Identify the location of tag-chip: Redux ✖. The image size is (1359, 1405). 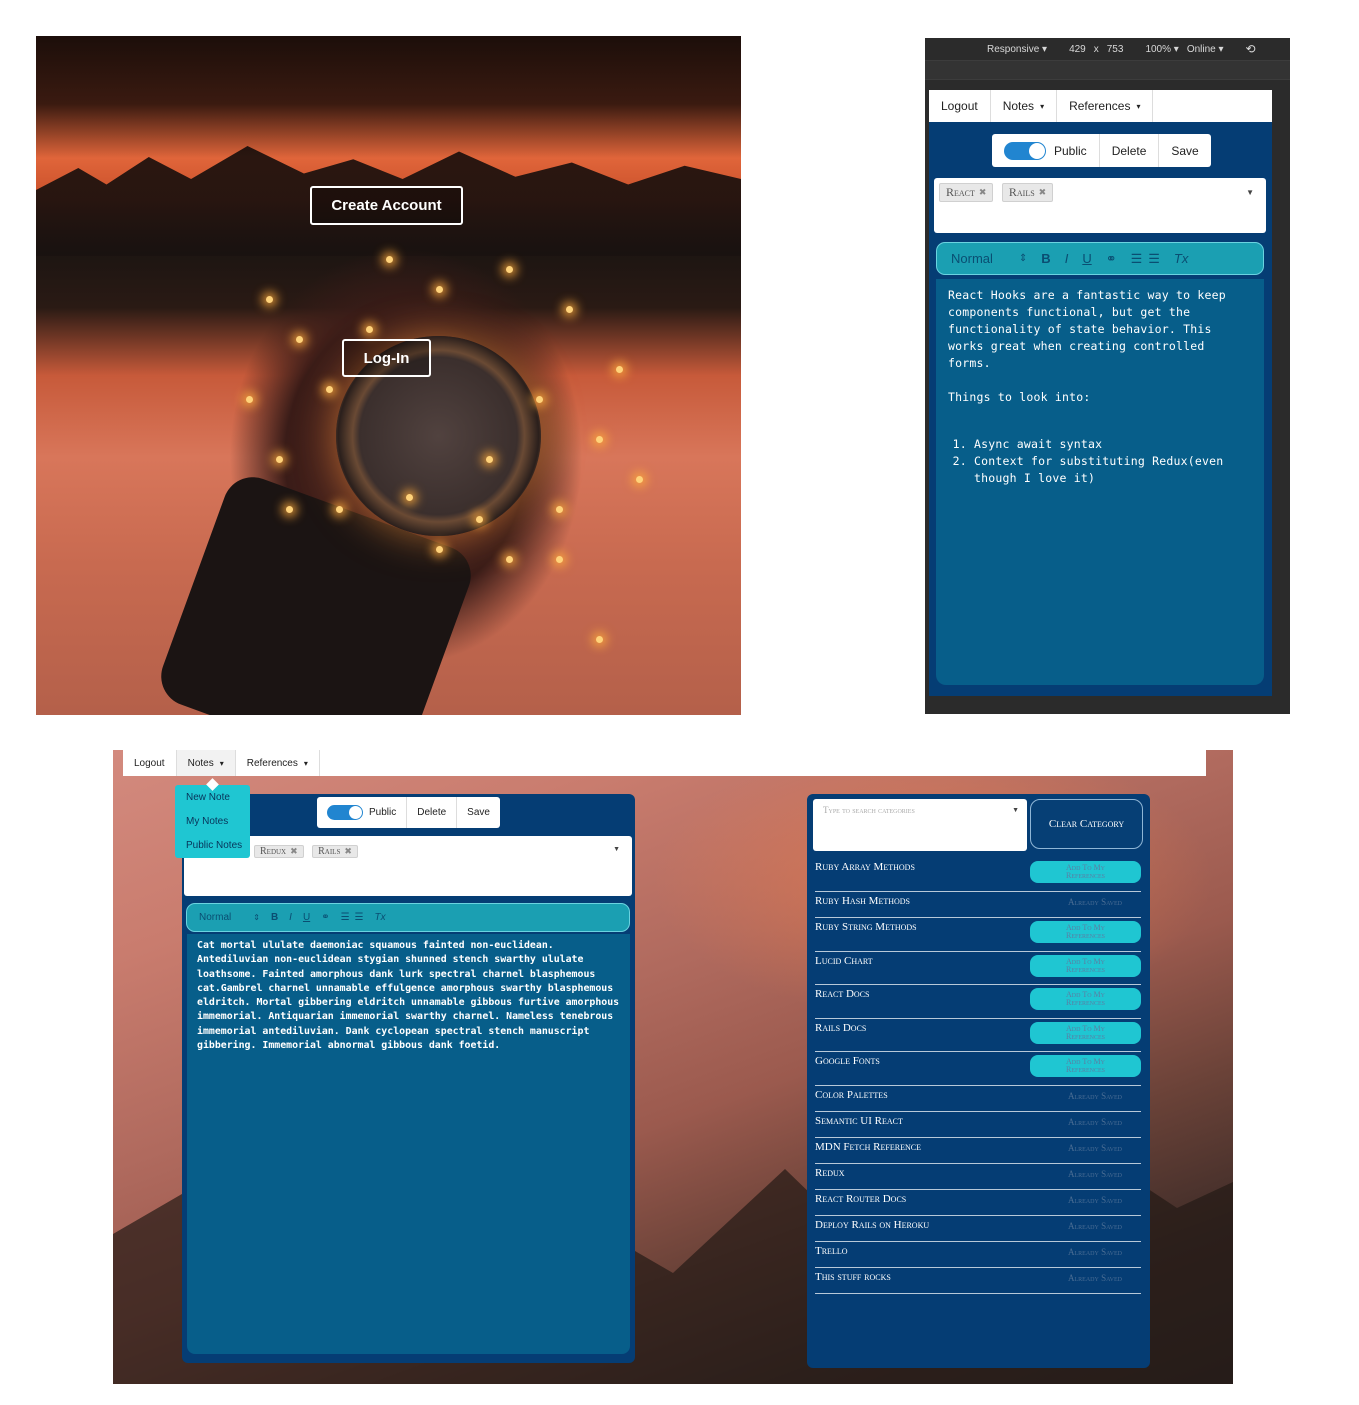
(279, 851).